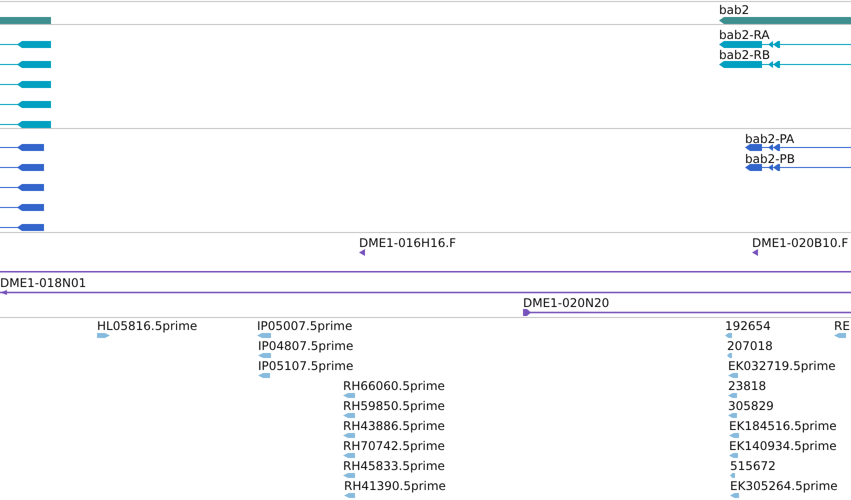  I want to click on feature-label: bab2-PB, so click(770, 159).